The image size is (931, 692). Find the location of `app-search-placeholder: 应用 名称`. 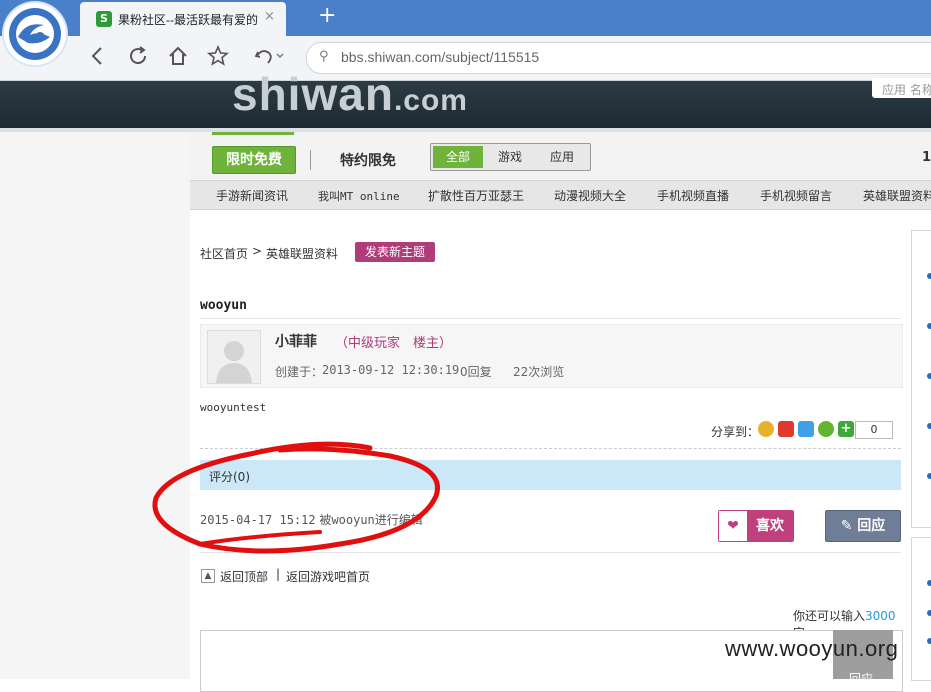

app-search-placeholder: 应用 名称 is located at coordinates (906, 90).